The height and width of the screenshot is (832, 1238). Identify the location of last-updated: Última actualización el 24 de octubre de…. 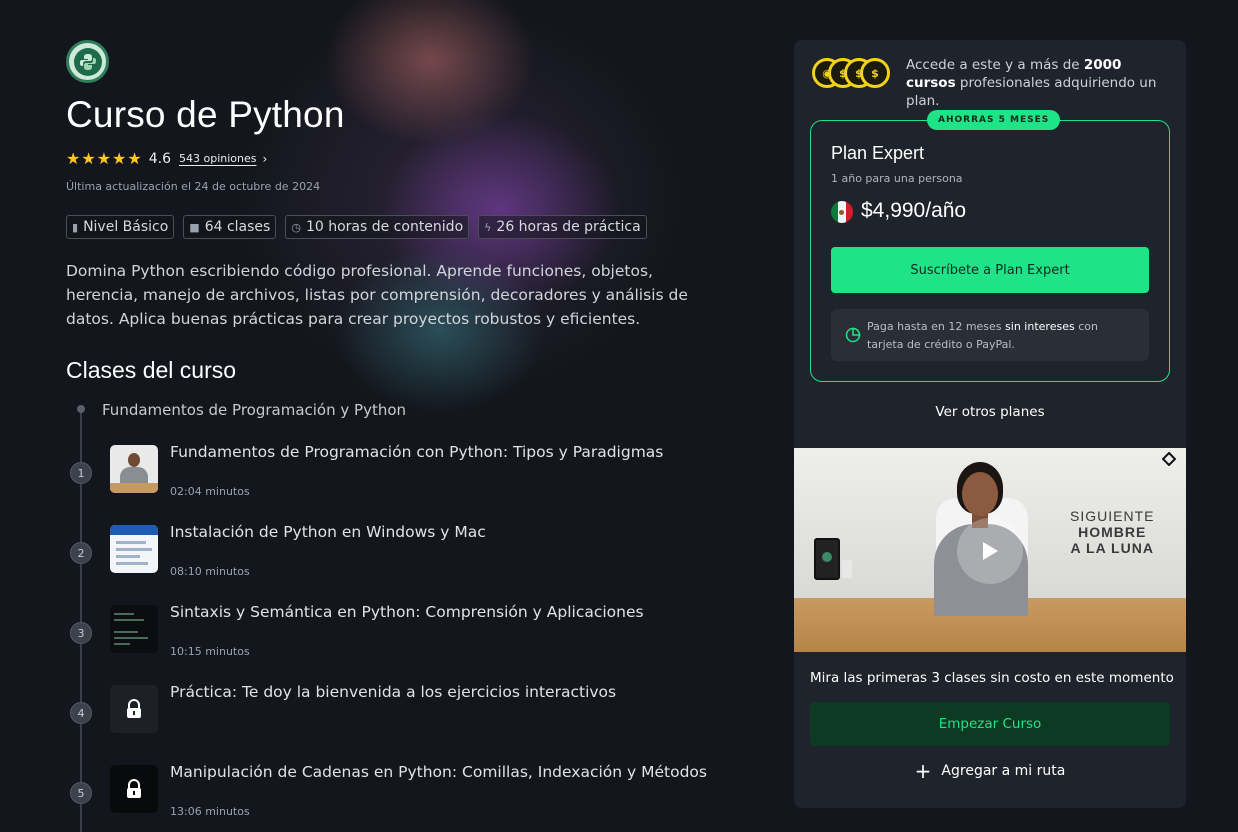
(193, 186).